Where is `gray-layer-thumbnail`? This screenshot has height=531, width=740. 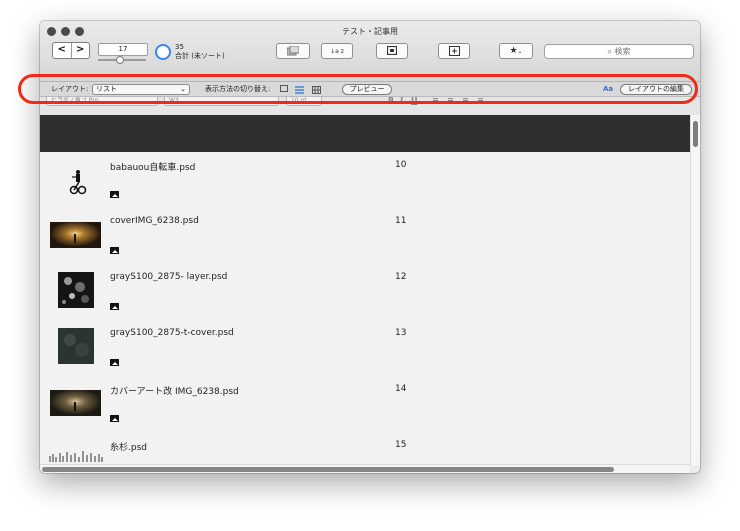 gray-layer-thumbnail is located at coordinates (76, 290).